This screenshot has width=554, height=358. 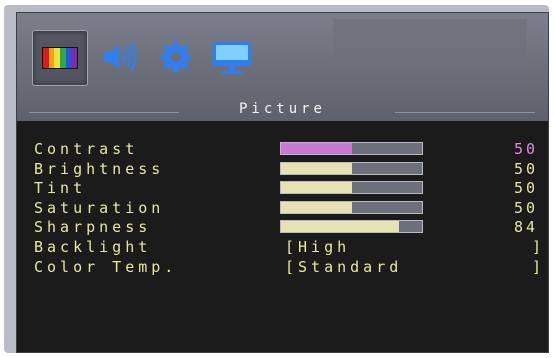 I want to click on setting-label: Backlight, so click(x=93, y=247).